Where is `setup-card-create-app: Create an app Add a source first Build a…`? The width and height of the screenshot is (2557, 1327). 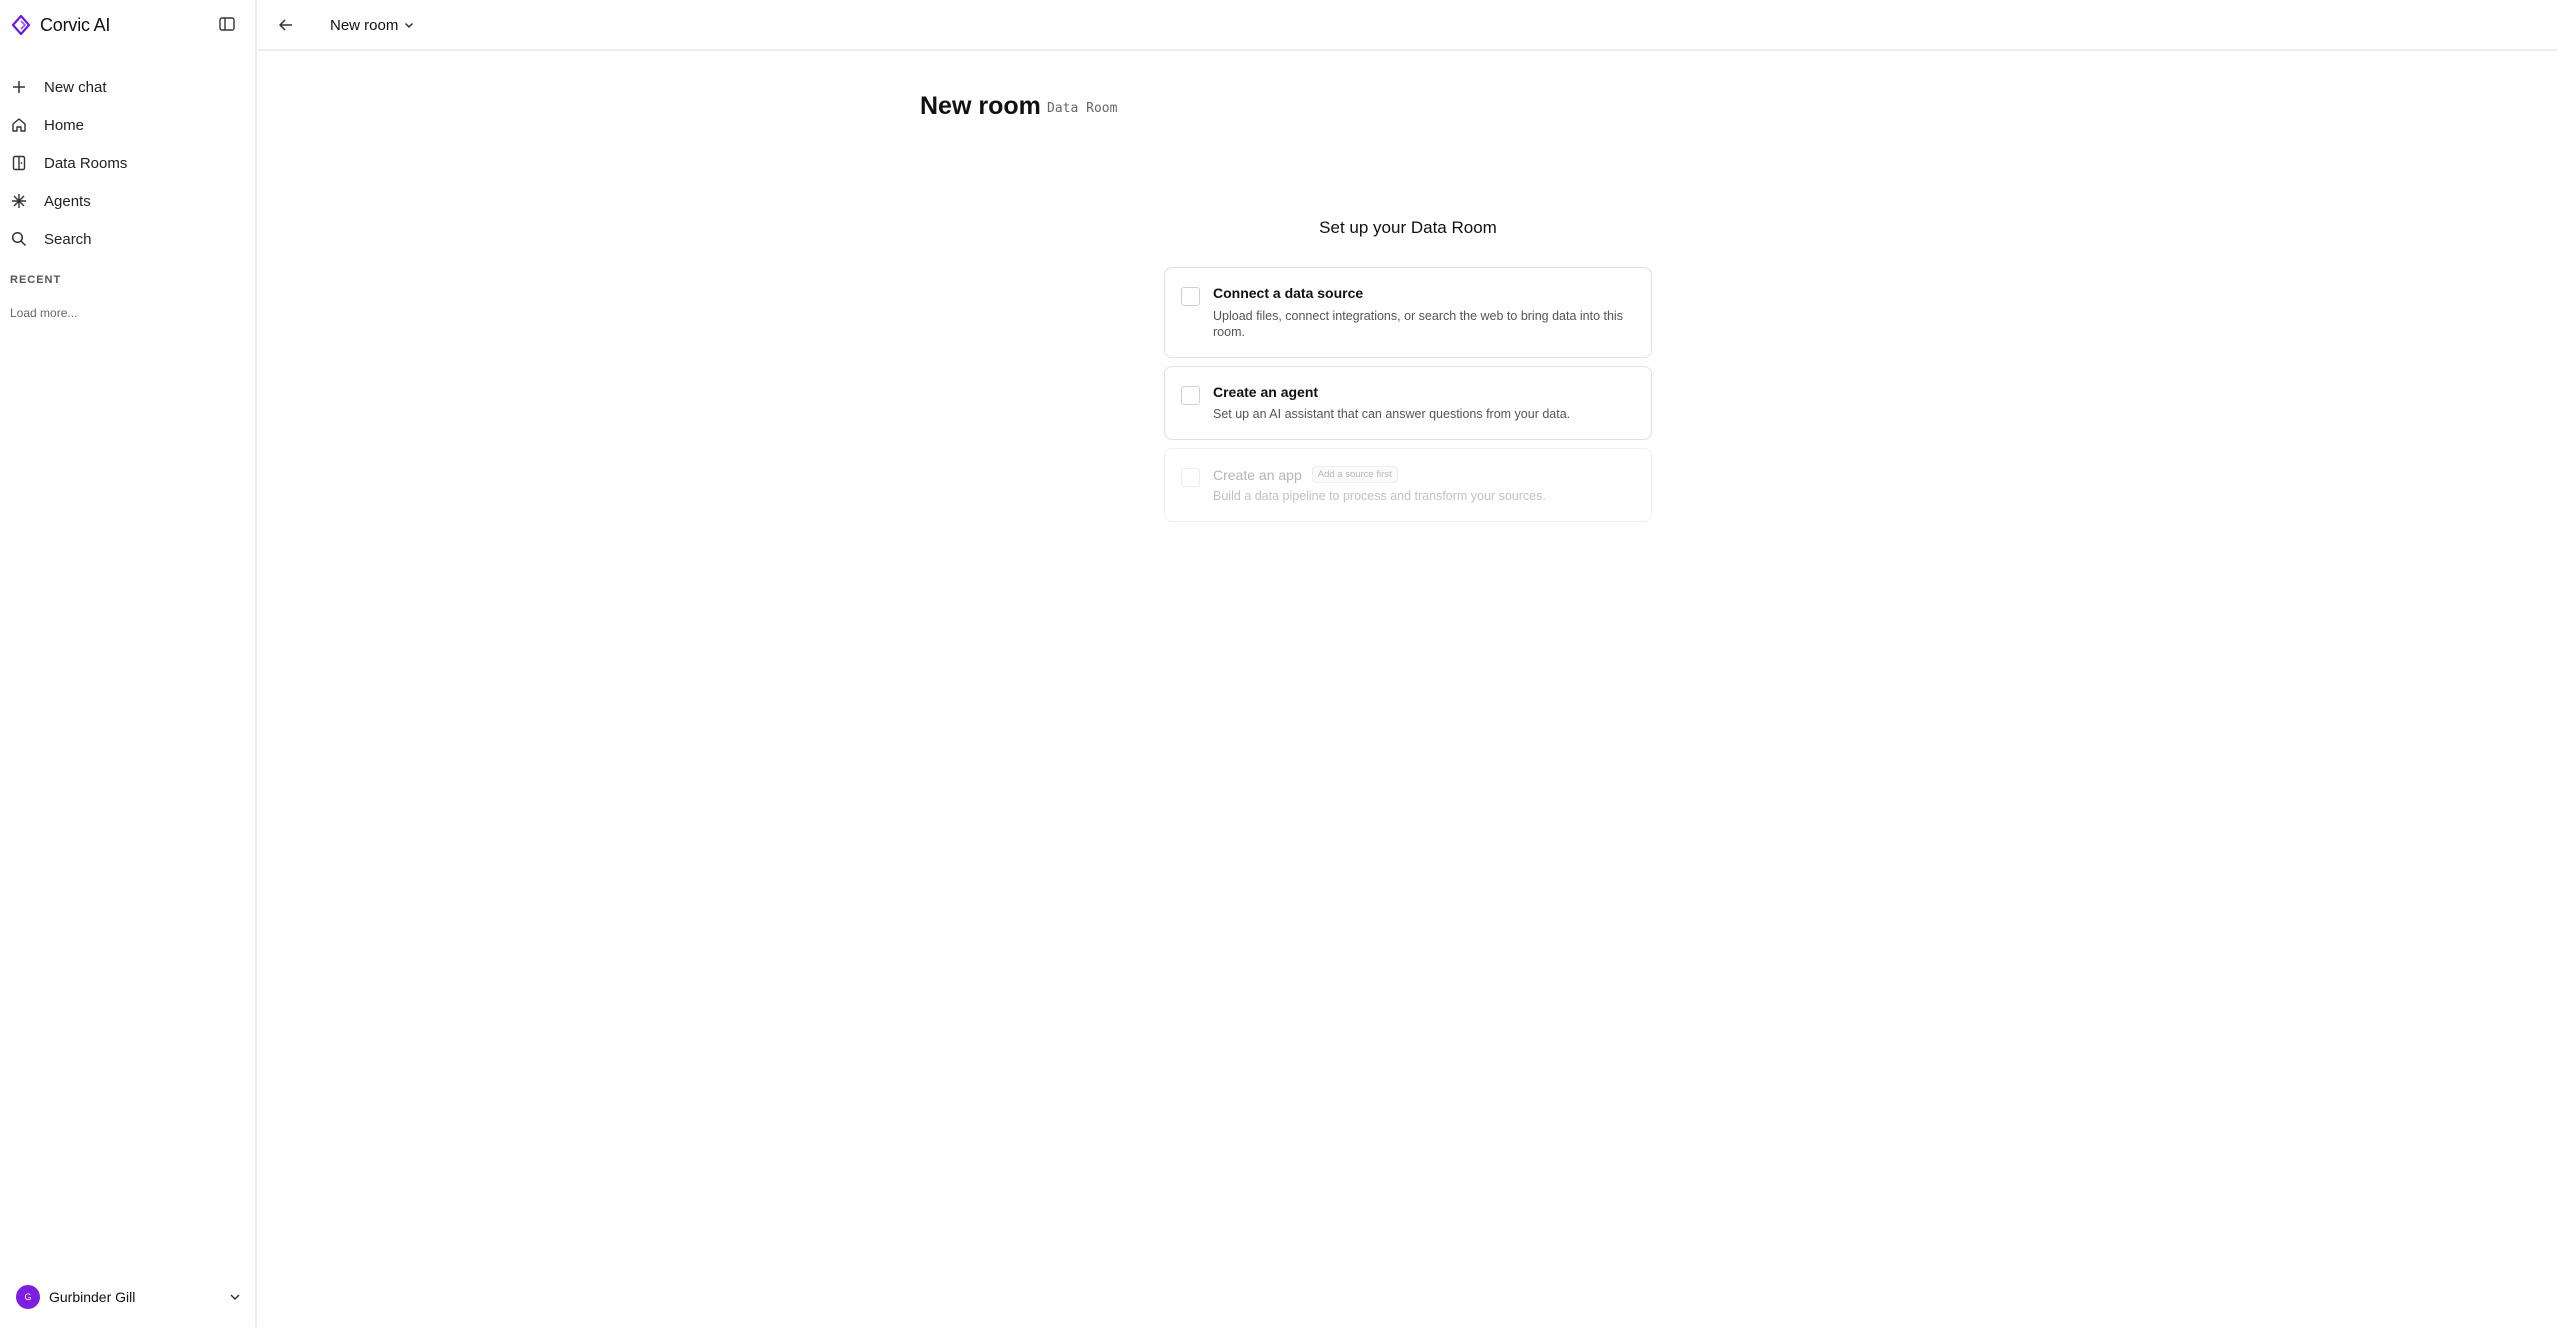 setup-card-create-app: Create an app Add a source first Build a… is located at coordinates (1408, 485).